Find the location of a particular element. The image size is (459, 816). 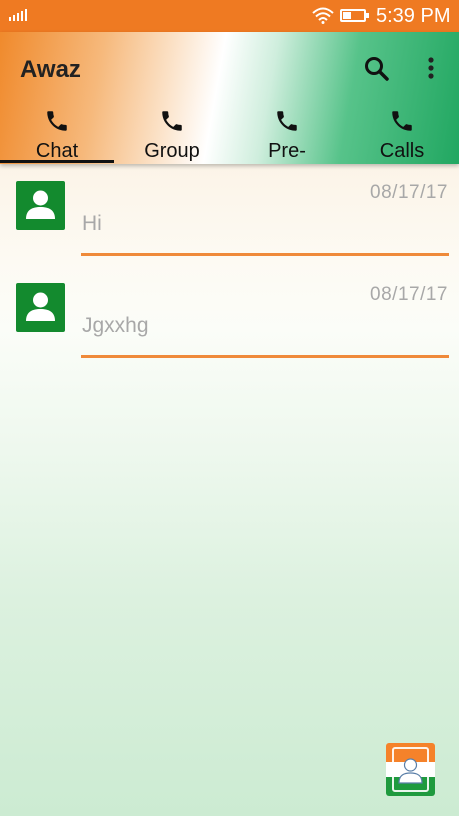

tab-label: Calls is located at coordinates (402, 151).